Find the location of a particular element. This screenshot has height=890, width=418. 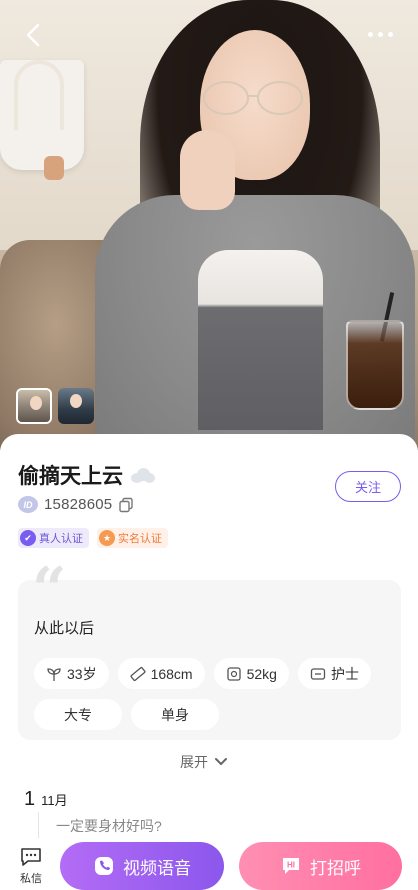

ruler-icon is located at coordinates (138, 674).